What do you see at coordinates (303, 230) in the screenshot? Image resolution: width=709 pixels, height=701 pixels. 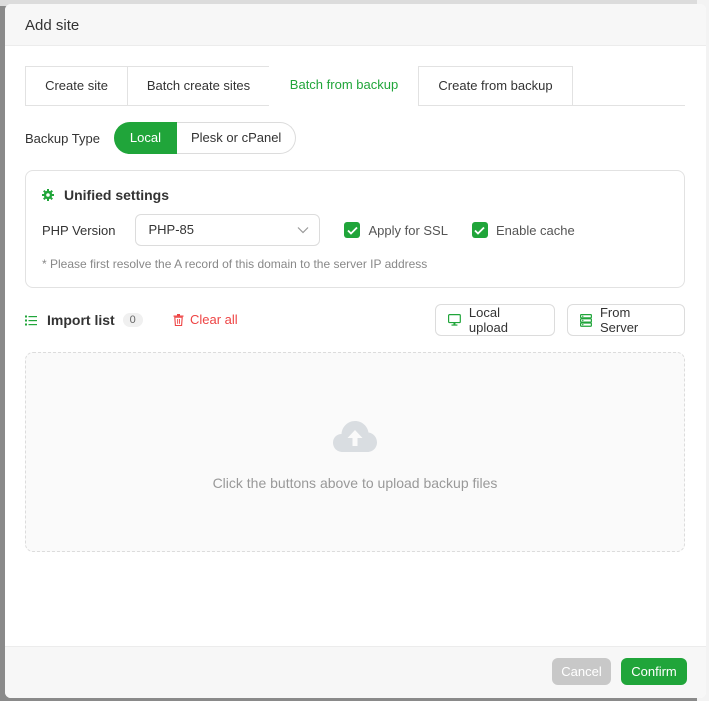 I see `chevron-down-icon` at bounding box center [303, 230].